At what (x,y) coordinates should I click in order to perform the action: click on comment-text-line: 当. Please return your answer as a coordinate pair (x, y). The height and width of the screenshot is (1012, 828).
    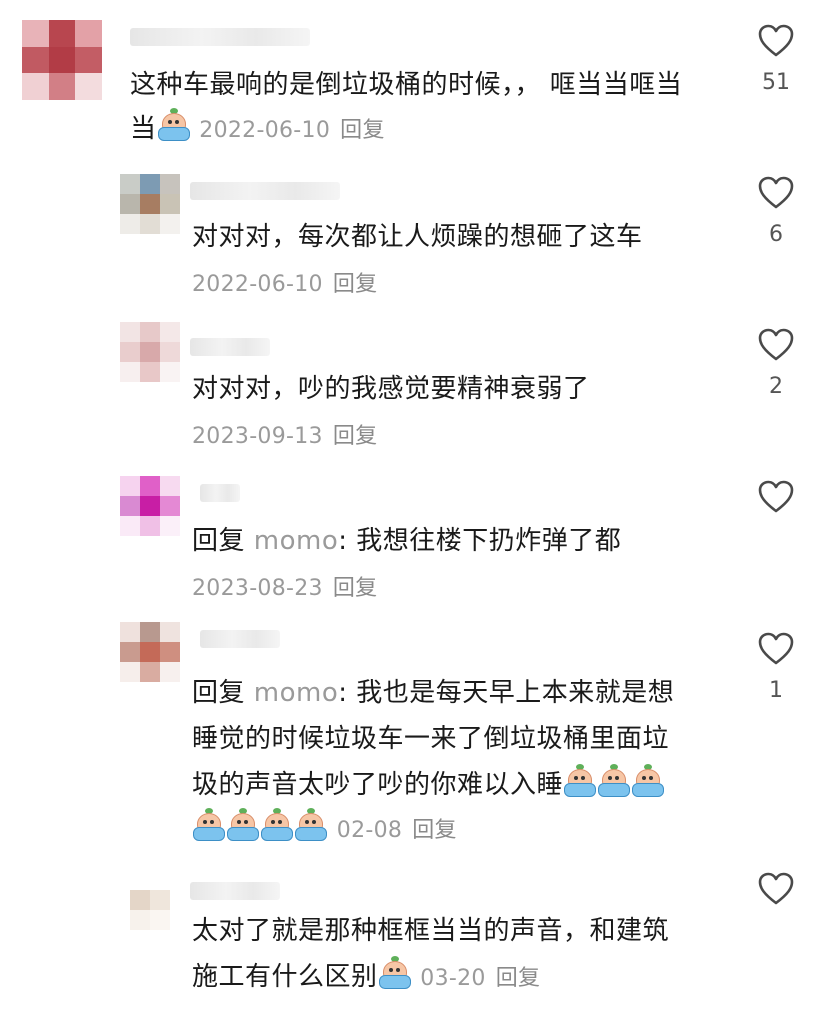
    Looking at the image, I should click on (143, 129).